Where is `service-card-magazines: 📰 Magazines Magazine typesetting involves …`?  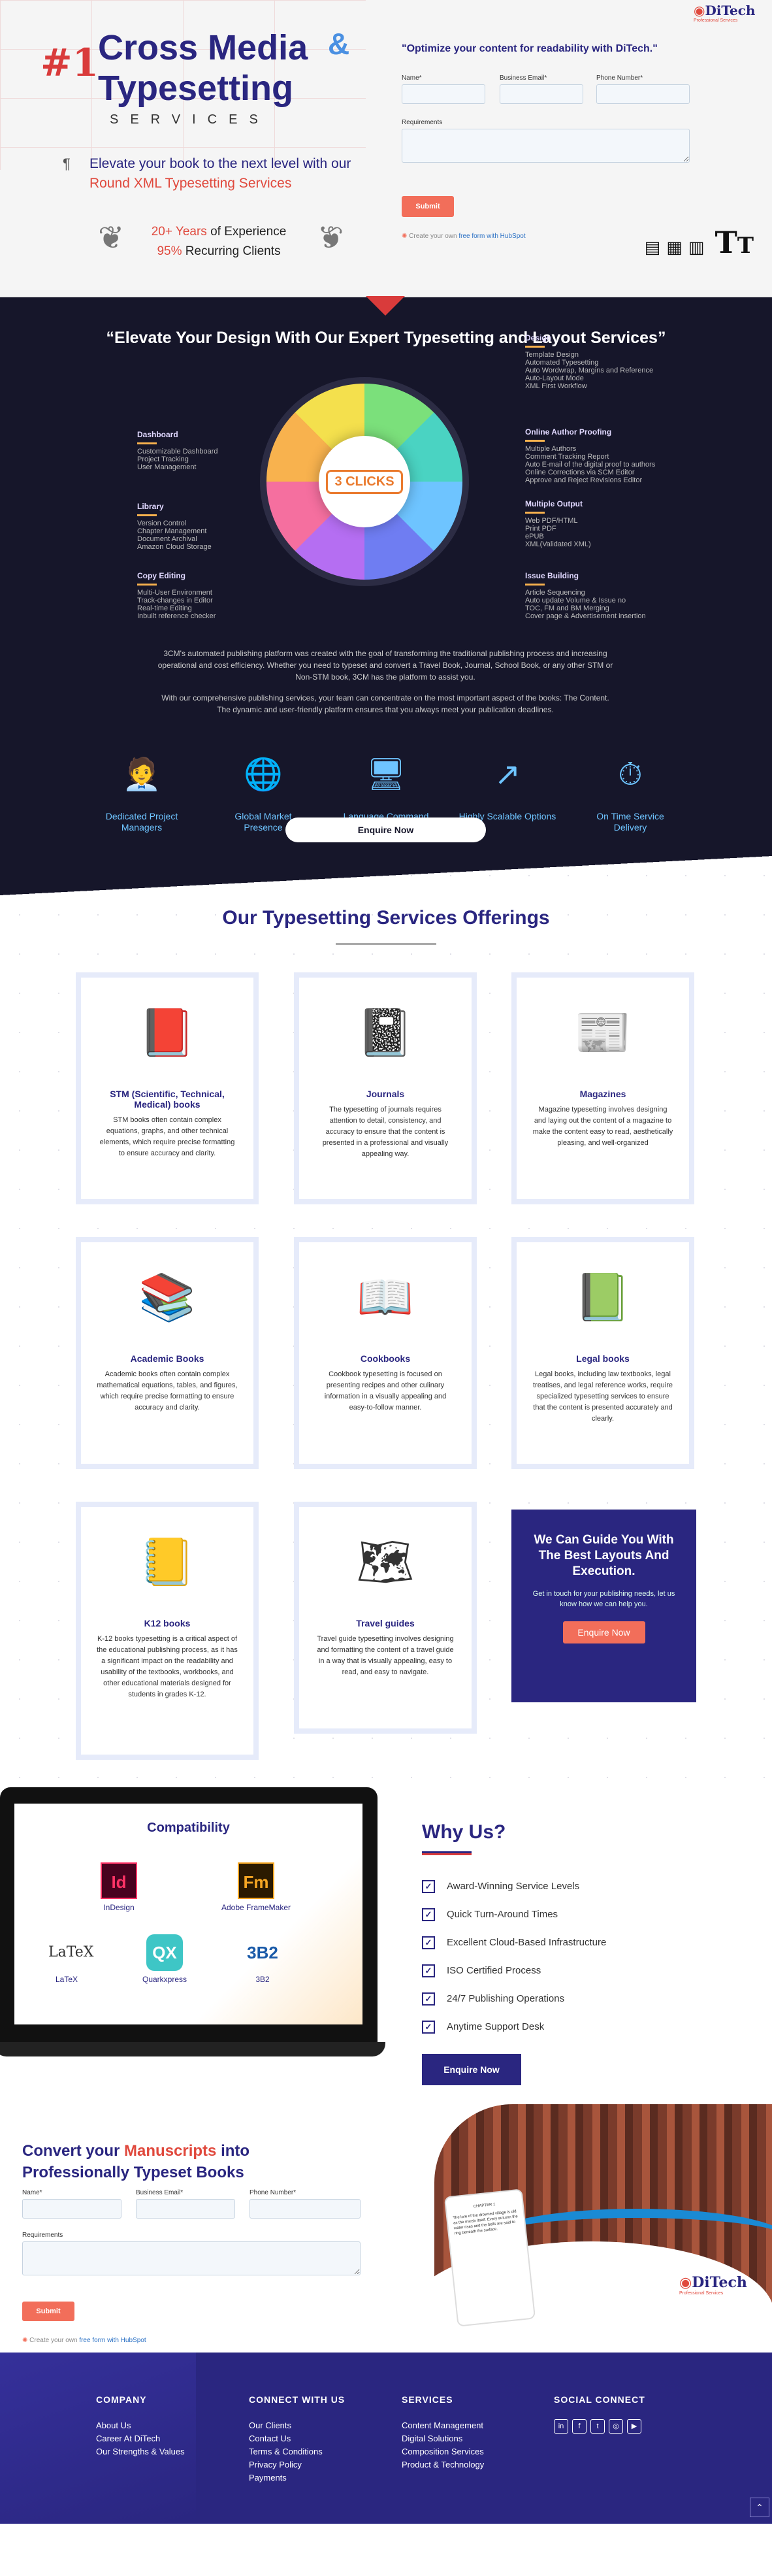 service-card-magazines: 📰 Magazines Magazine typesetting involves … is located at coordinates (602, 1088).